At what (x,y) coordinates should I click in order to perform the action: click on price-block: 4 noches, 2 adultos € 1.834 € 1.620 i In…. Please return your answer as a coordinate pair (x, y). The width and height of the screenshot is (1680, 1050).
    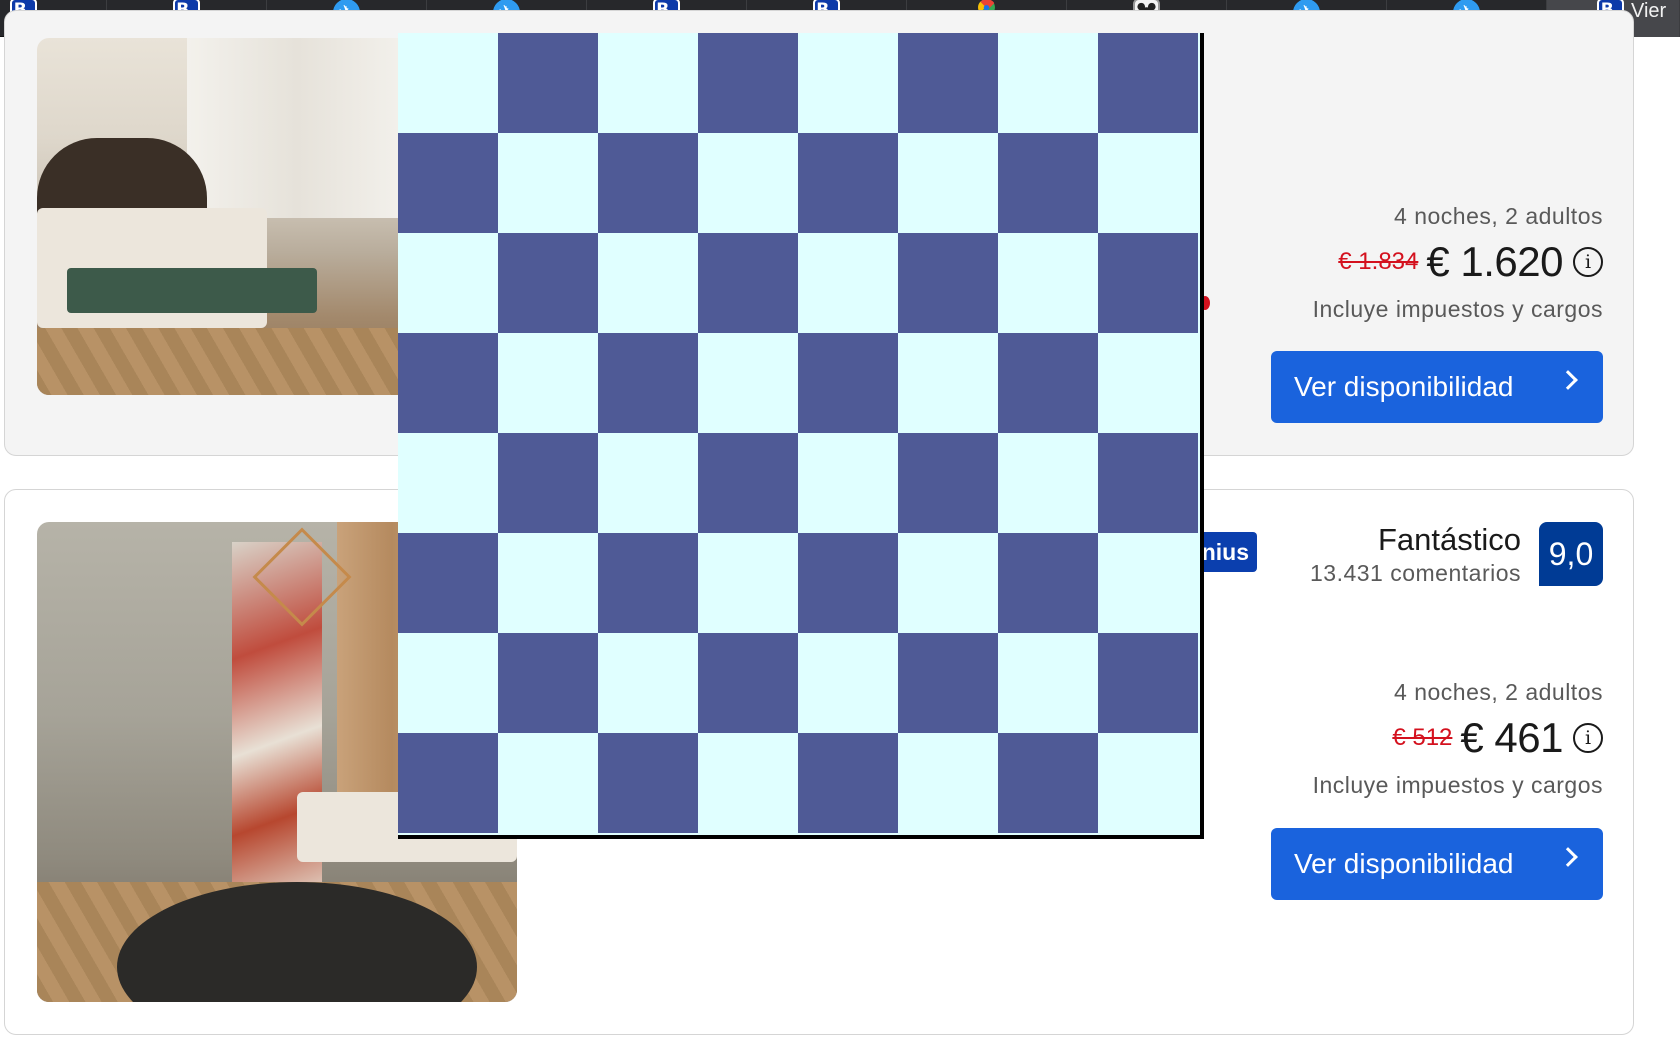
    Looking at the image, I should click on (1458, 263).